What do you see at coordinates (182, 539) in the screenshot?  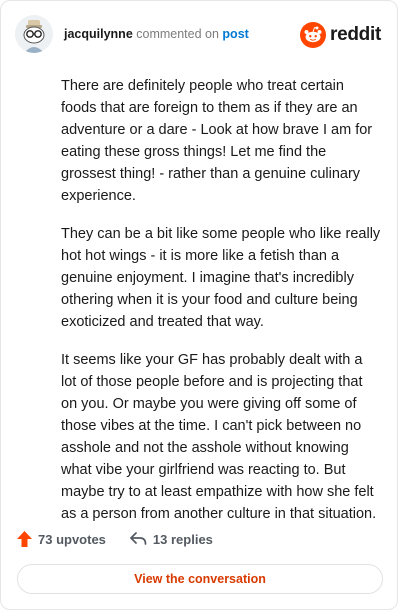 I see `replies-count: 13 replies` at bounding box center [182, 539].